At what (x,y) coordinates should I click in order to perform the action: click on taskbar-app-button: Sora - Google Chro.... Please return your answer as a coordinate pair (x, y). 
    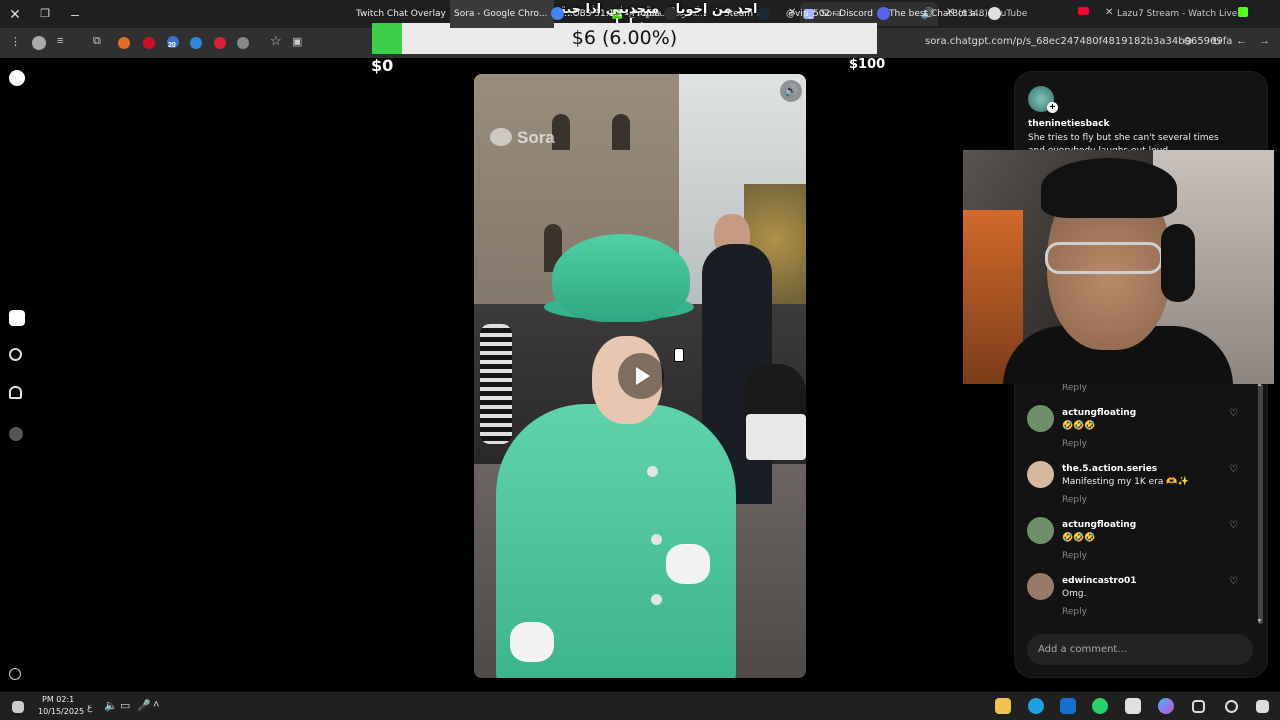
    Looking at the image, I should click on (507, 14).